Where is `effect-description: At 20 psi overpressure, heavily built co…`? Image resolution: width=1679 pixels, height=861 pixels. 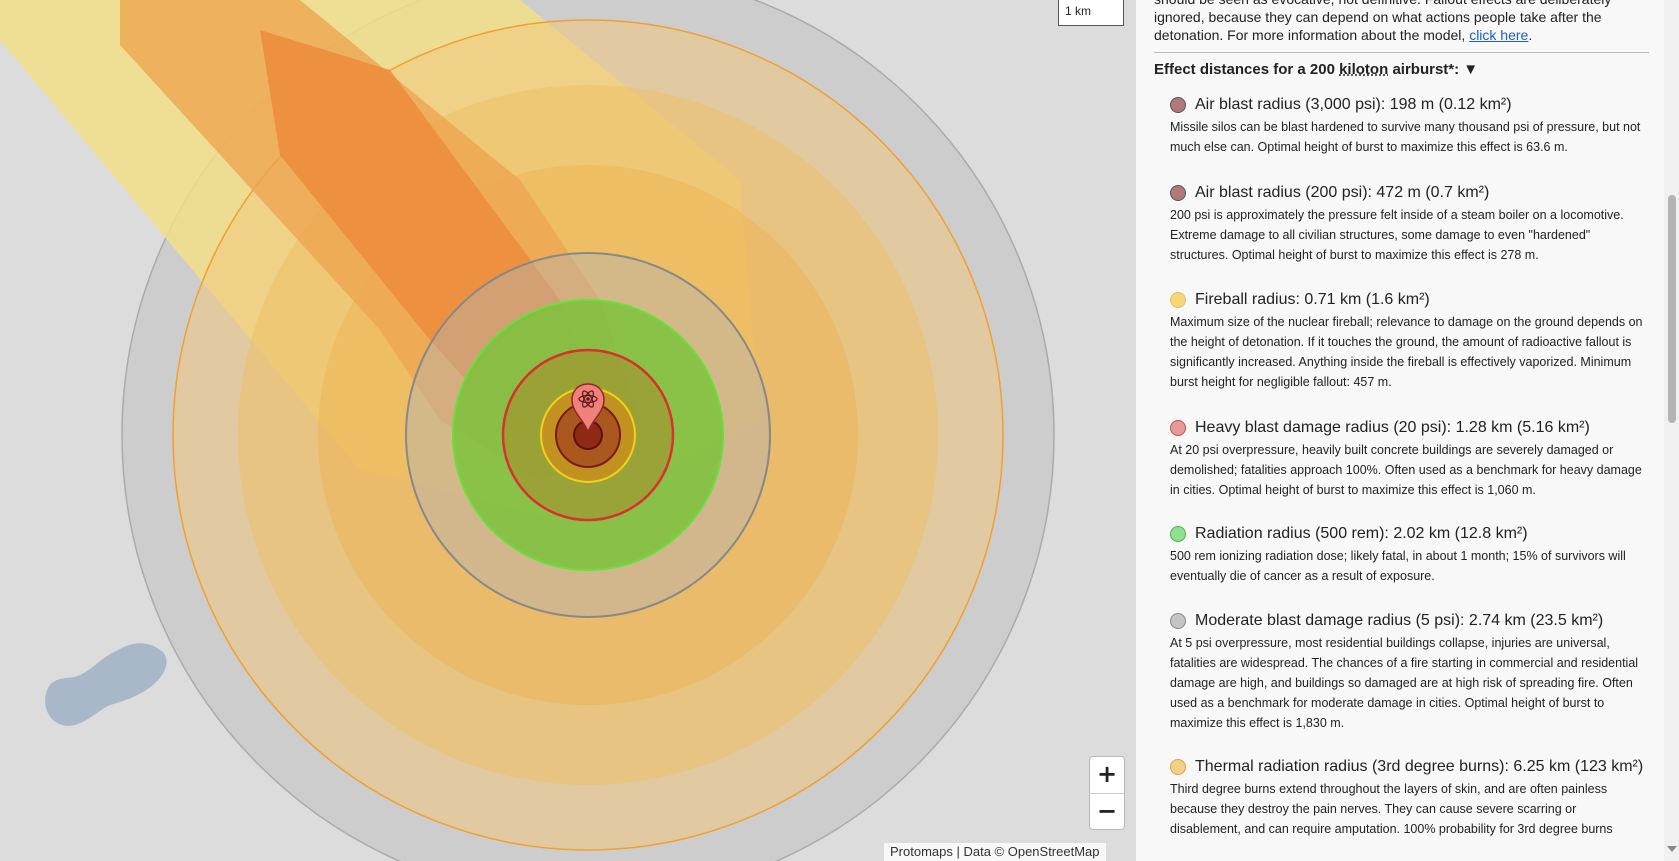
effect-description: At 20 psi overpressure, heavily built co… is located at coordinates (1406, 470).